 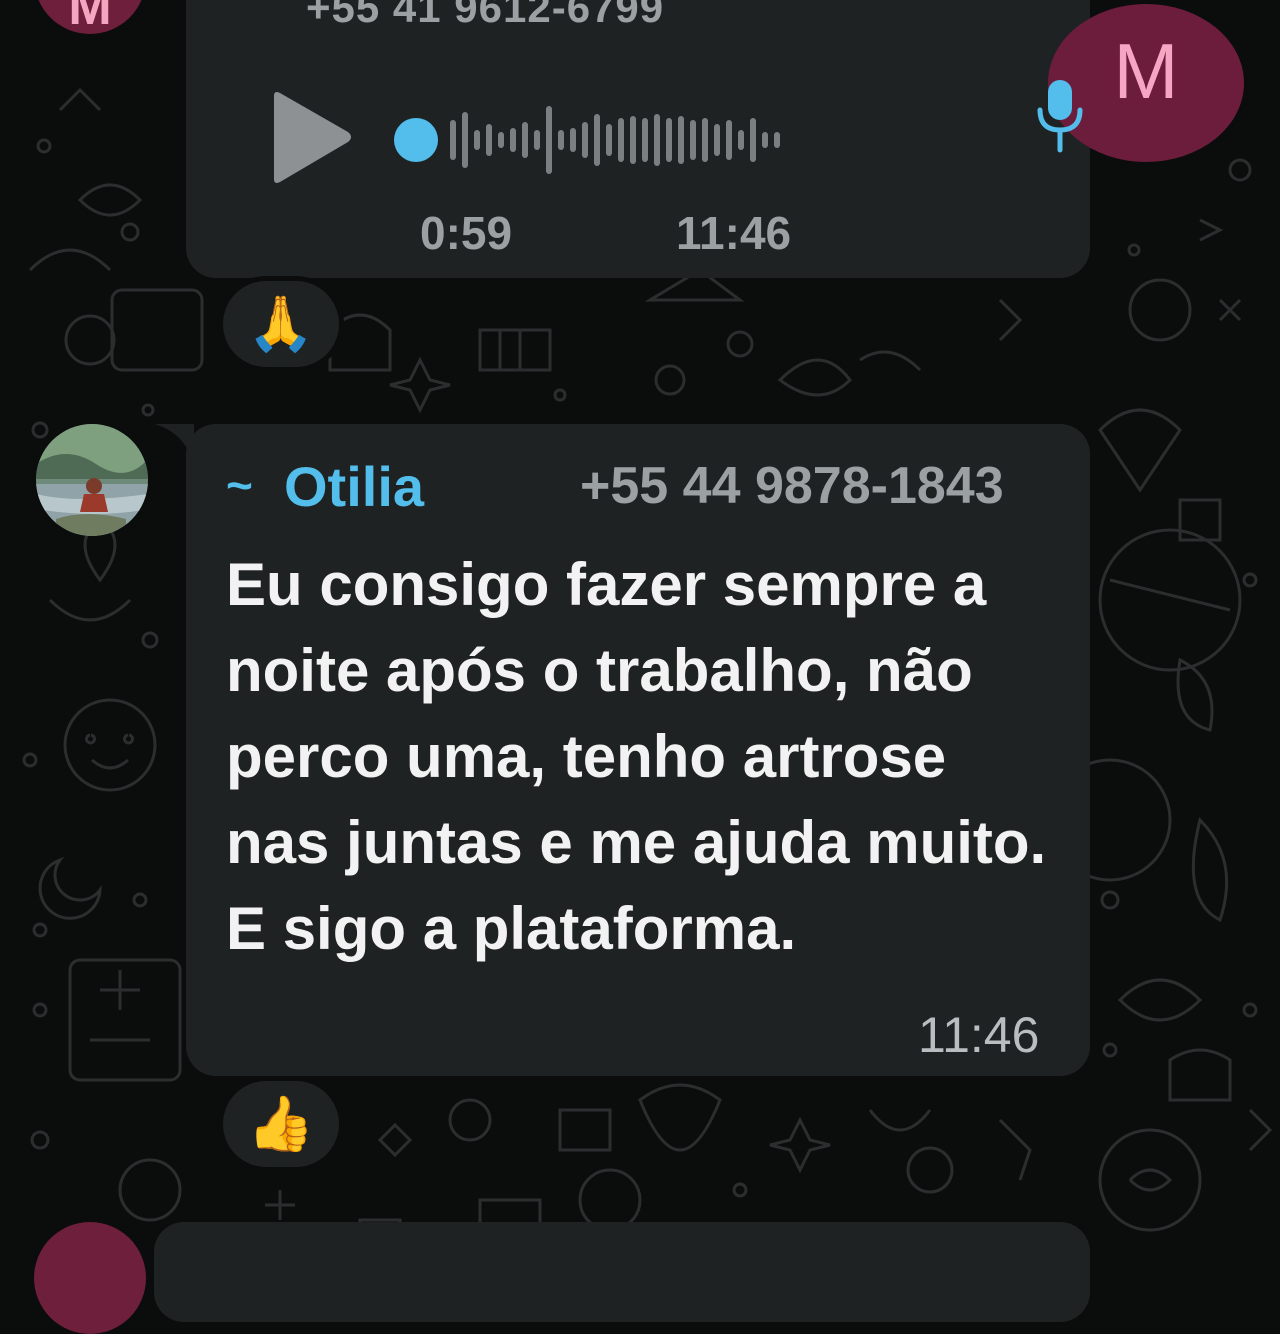 What do you see at coordinates (704, 140) in the screenshot?
I see `waveform` at bounding box center [704, 140].